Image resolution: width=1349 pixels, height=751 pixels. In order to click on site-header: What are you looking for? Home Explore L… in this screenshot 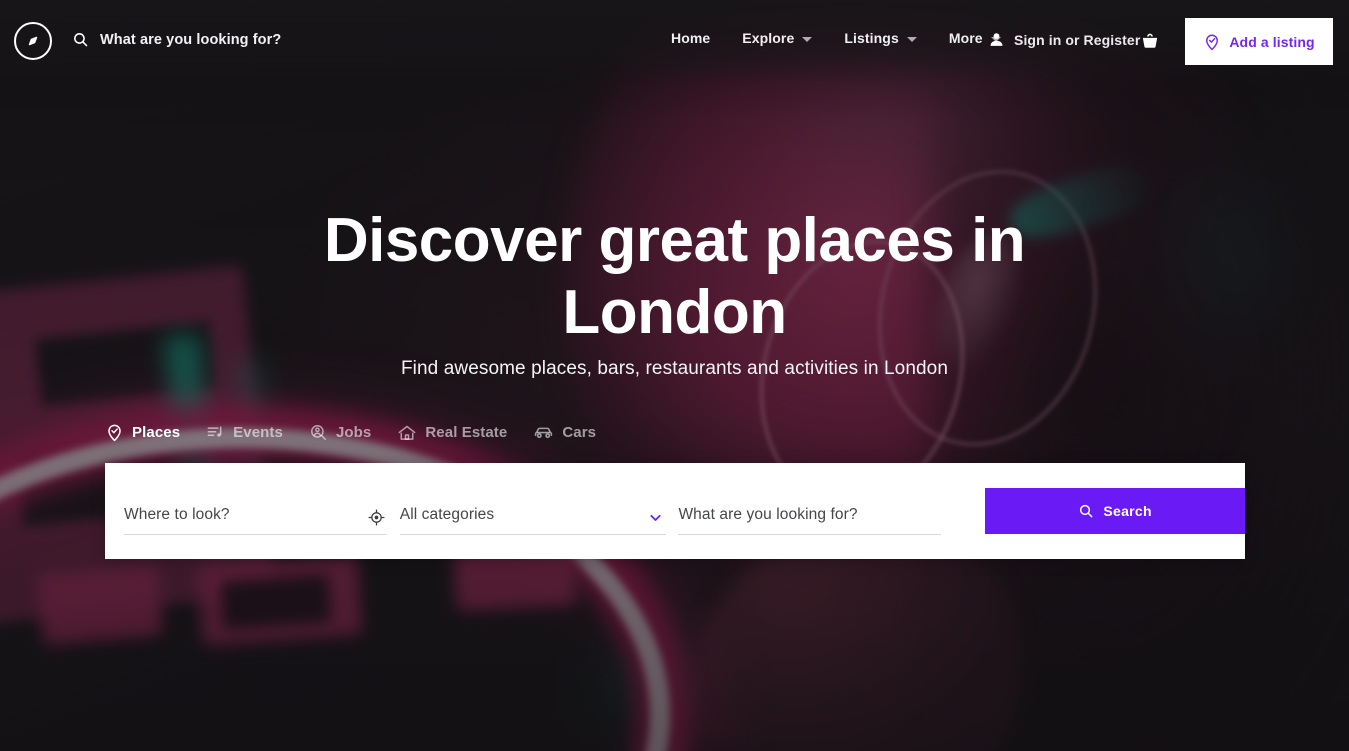, I will do `click(674, 42)`.